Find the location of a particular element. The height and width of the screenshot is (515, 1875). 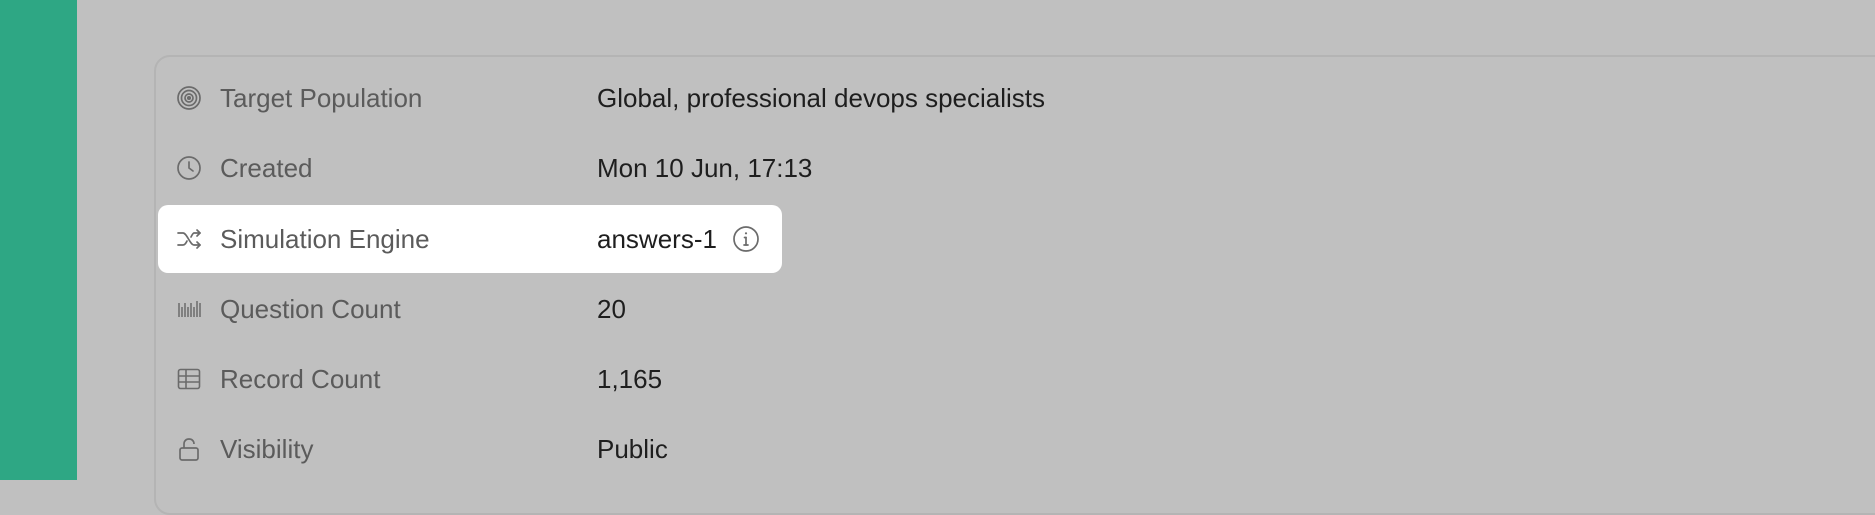

sidebar-strip is located at coordinates (38, 240).